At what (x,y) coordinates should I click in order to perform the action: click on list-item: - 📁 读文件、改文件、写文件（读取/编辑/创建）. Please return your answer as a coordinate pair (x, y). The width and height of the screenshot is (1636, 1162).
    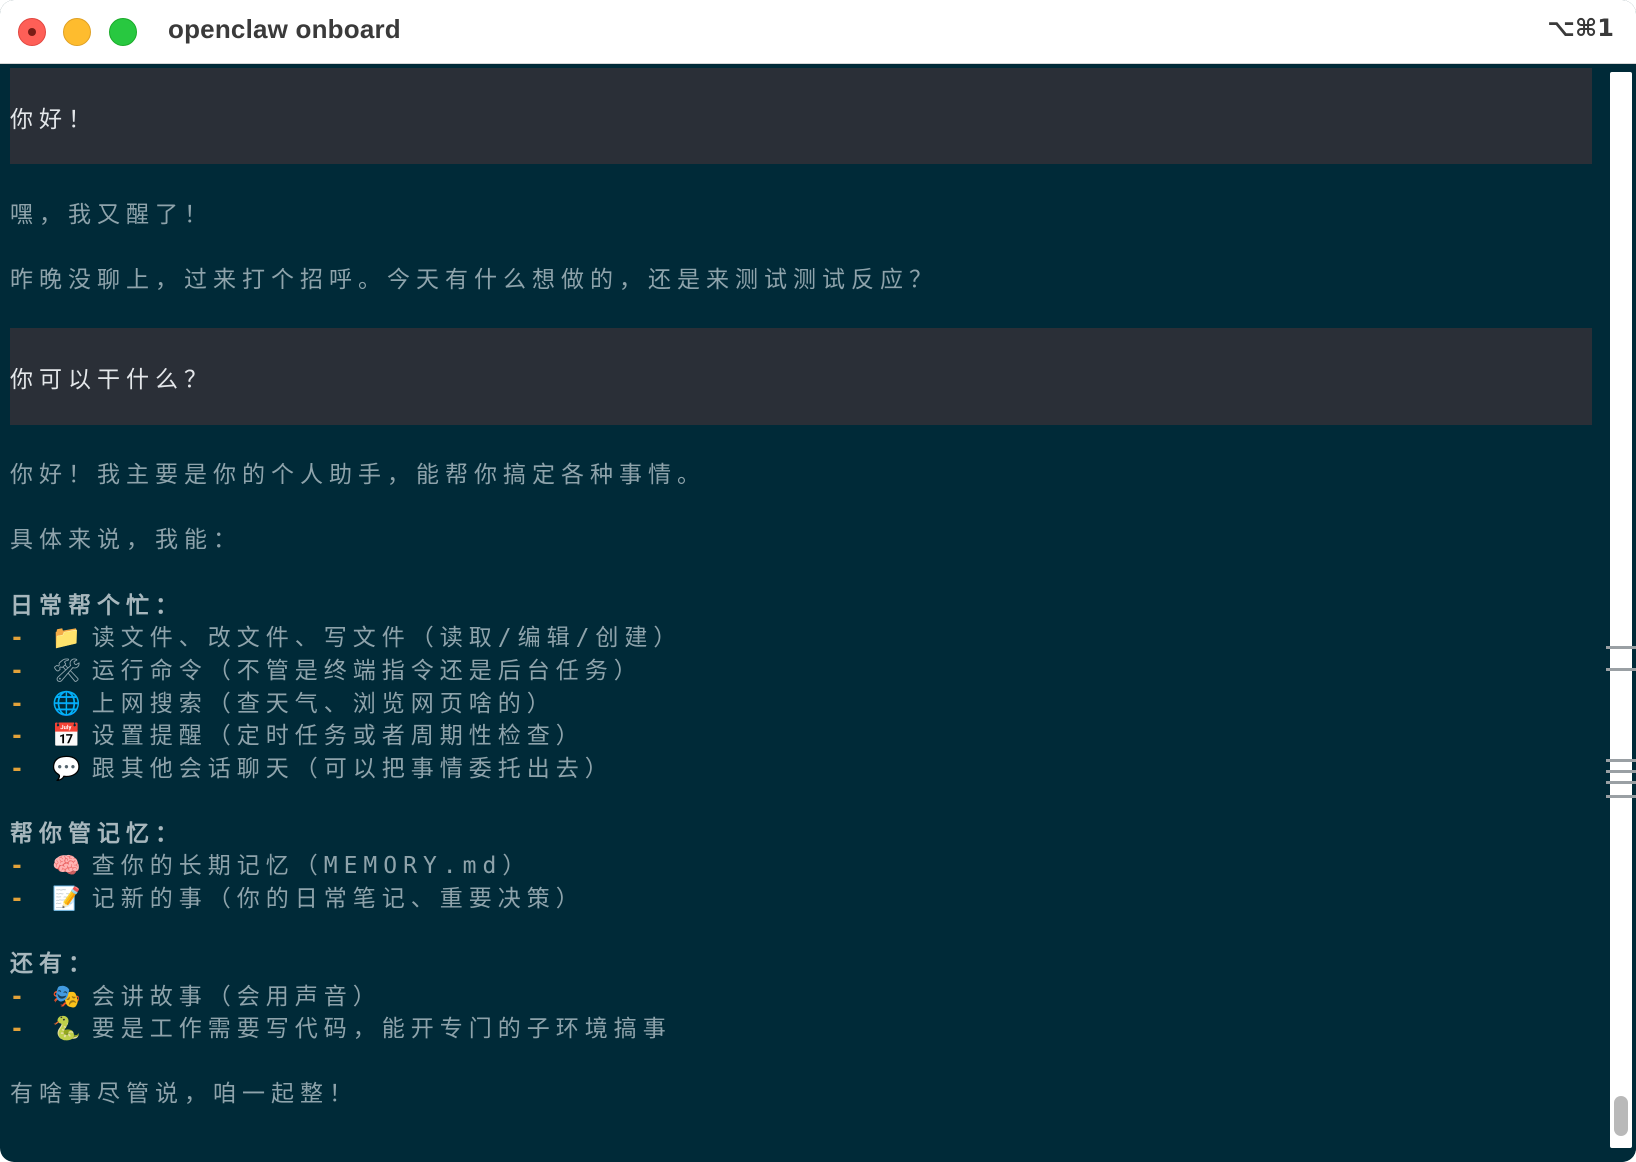
    Looking at the image, I should click on (346, 638).